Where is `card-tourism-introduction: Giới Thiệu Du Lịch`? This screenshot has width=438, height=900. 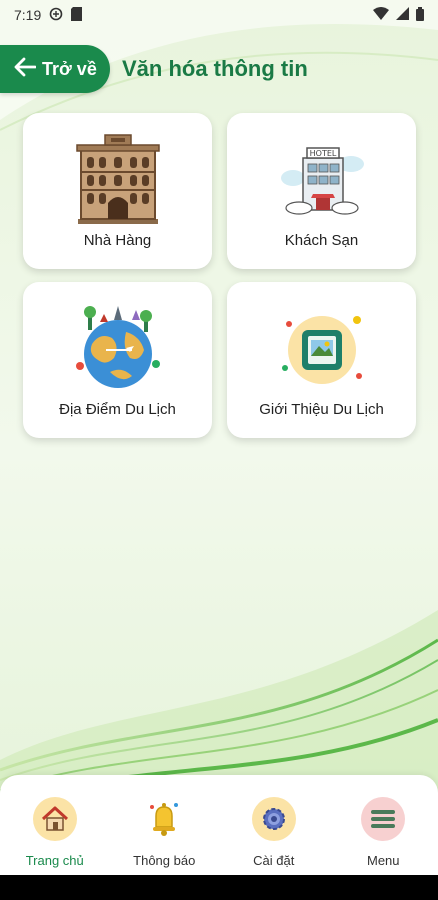
card-tourism-introduction: Giới Thiệu Du Lịch is located at coordinates (321, 360).